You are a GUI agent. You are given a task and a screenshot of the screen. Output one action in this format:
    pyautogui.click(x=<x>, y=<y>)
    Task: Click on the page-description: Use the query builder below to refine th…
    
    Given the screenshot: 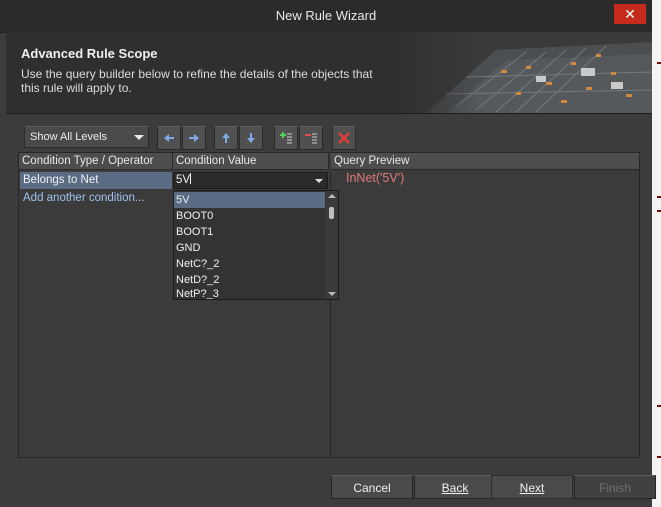 What is the action you would take?
    pyautogui.click(x=197, y=81)
    